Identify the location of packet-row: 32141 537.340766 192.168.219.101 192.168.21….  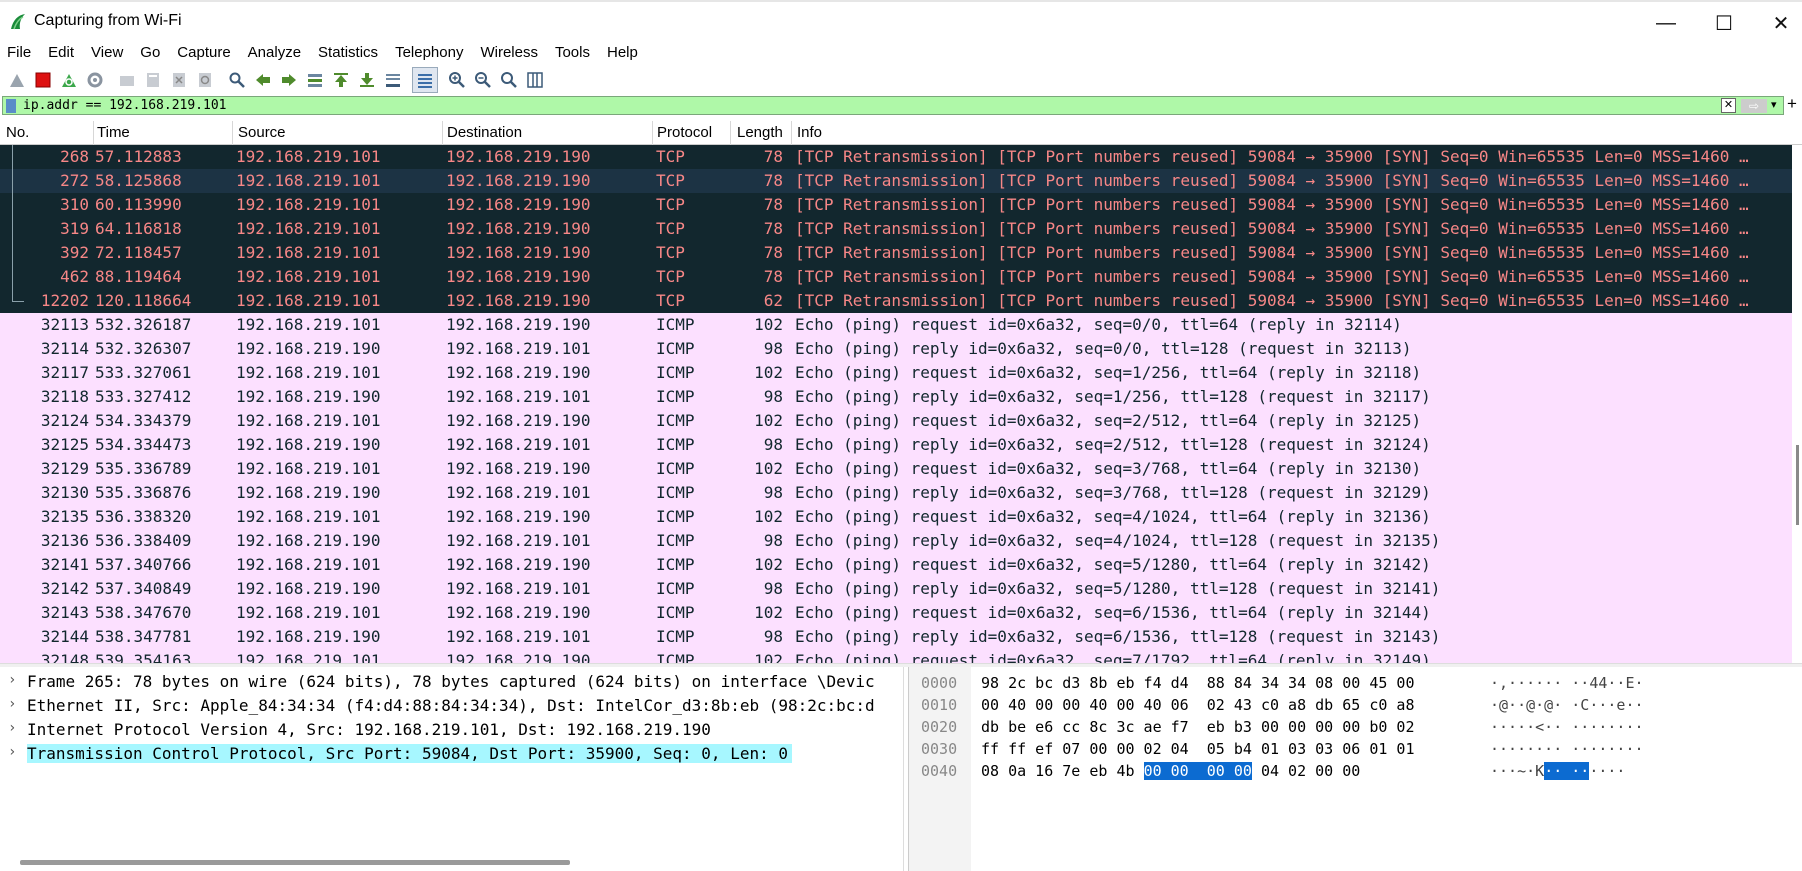
(896, 565).